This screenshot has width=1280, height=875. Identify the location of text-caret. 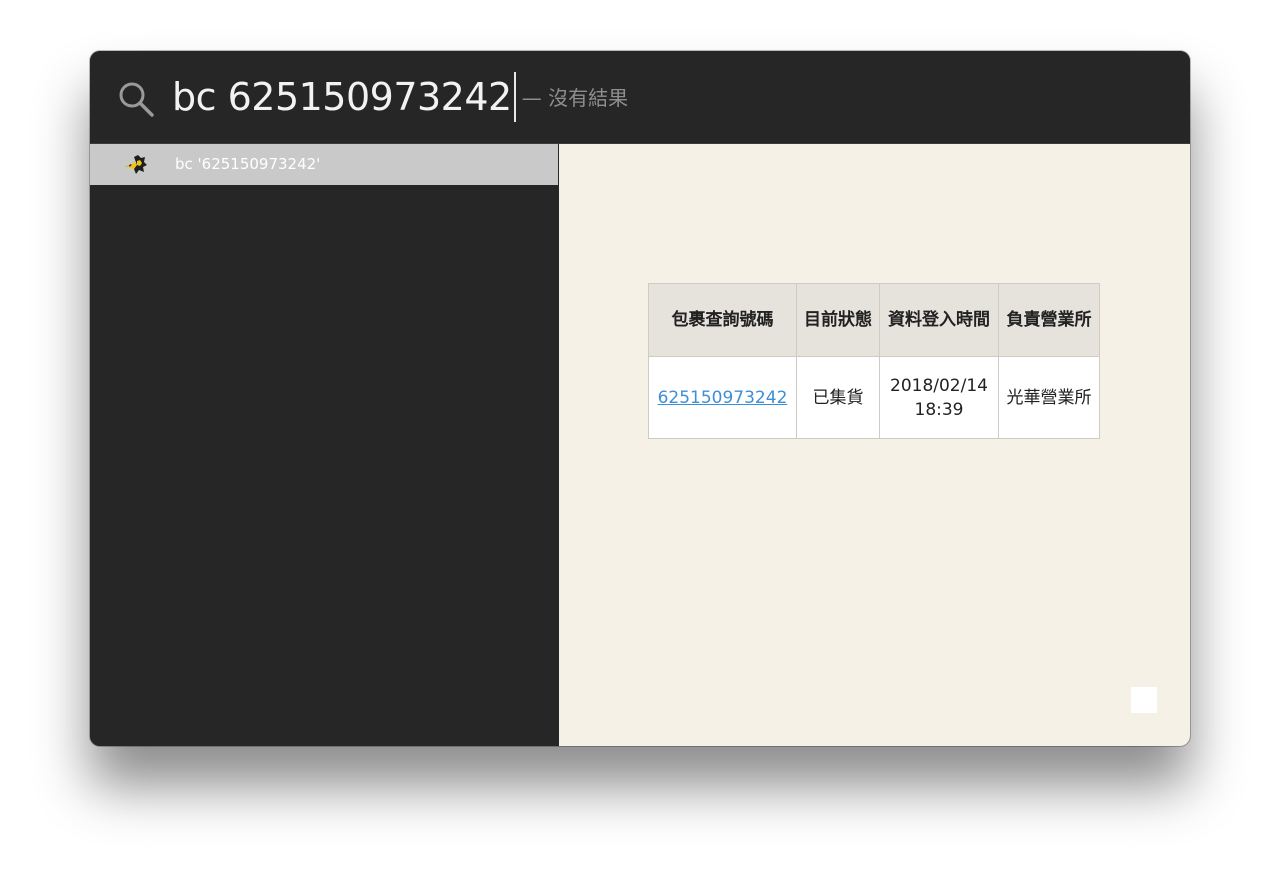
(514, 97).